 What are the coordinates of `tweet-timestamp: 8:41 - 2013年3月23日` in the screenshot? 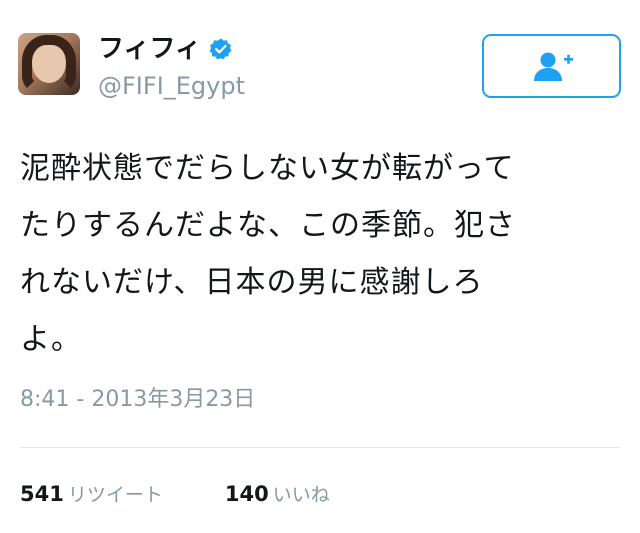 It's located at (137, 400).